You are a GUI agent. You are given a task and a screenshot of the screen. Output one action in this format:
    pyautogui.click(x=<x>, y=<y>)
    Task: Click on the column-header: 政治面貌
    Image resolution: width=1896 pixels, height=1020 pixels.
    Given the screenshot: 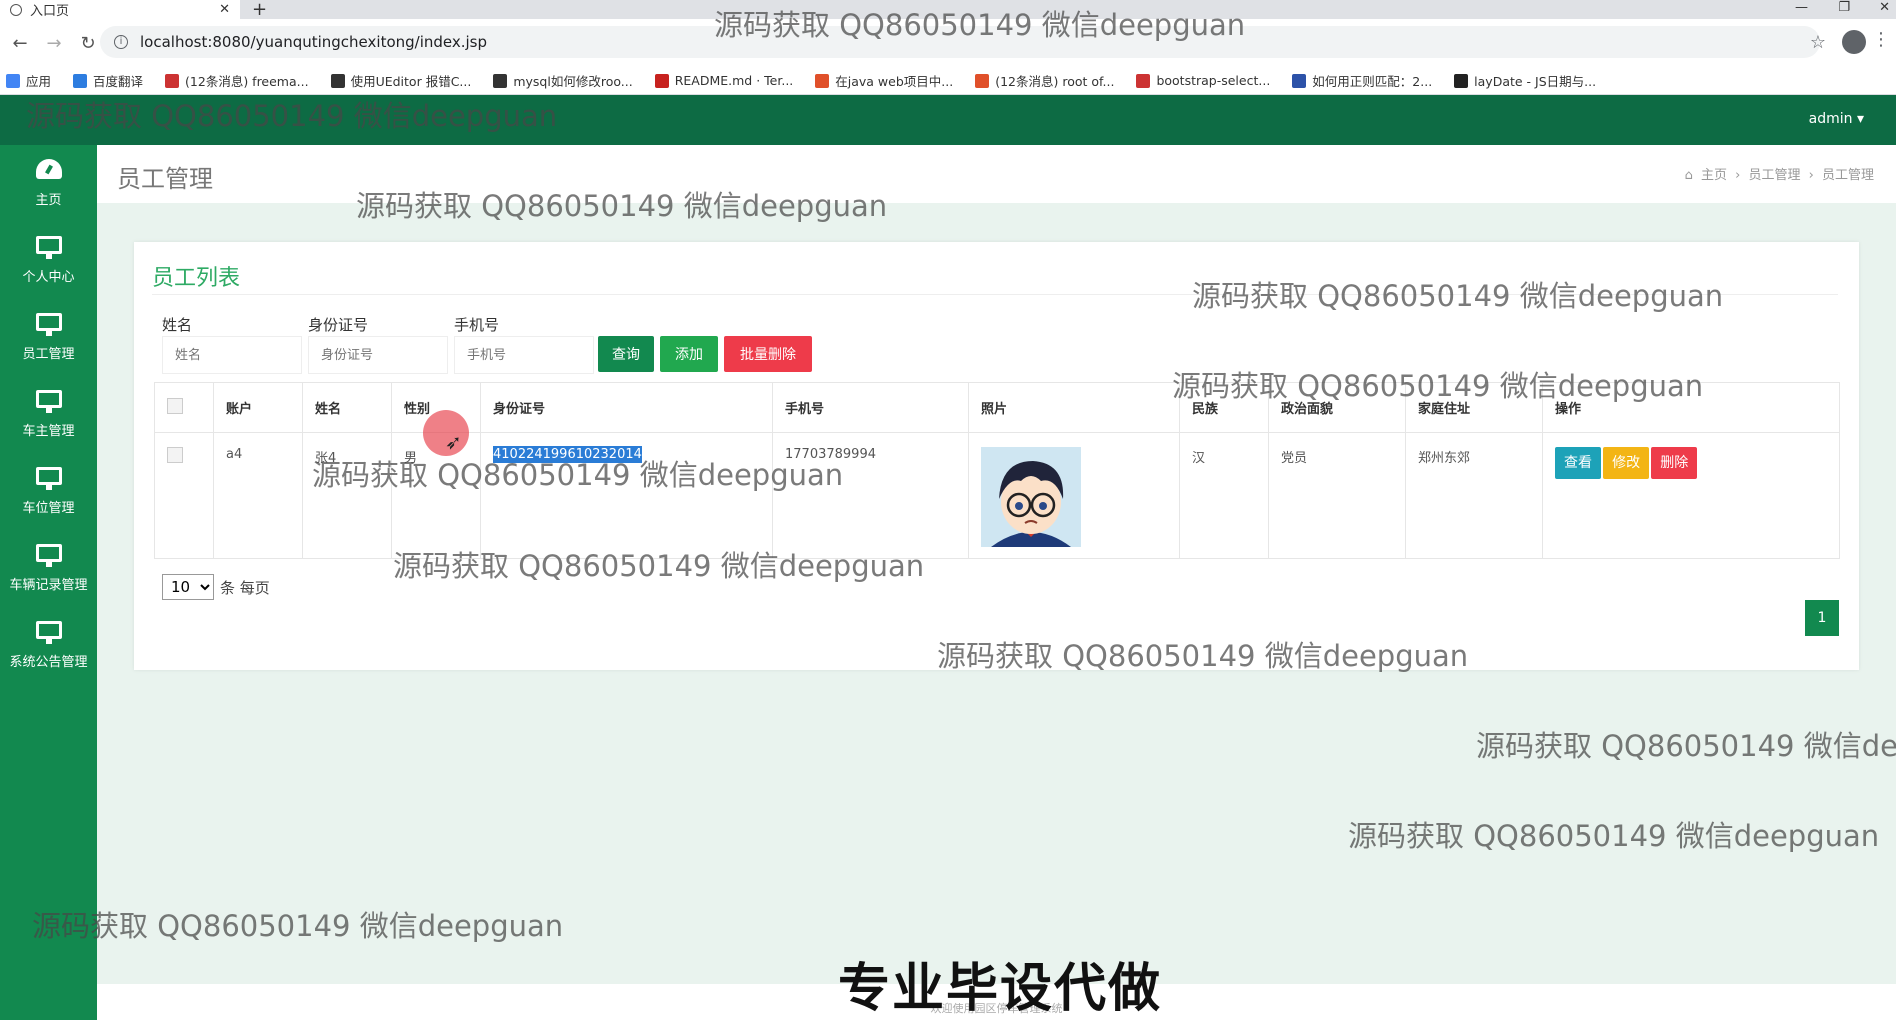 What is the action you would take?
    pyautogui.click(x=1337, y=407)
    